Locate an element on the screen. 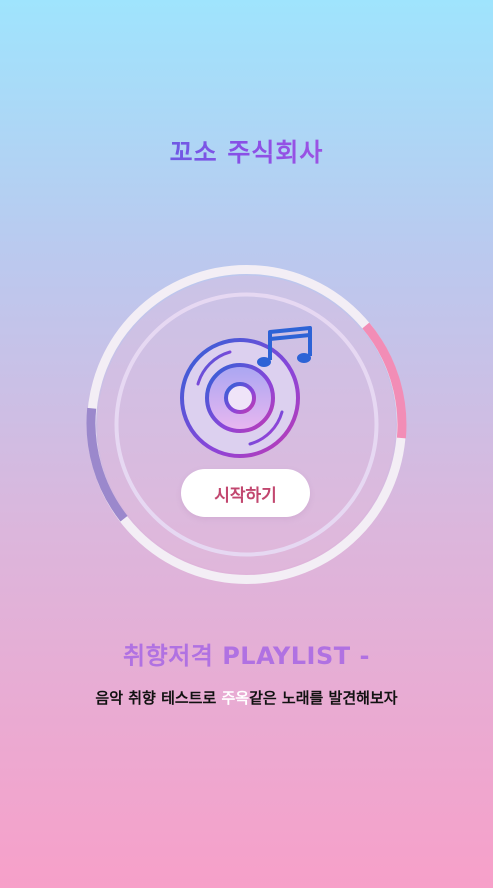 Image resolution: width=493 pixels, height=888 pixels. description-part-1: 음악 취향 테스트로 is located at coordinates (158, 698).